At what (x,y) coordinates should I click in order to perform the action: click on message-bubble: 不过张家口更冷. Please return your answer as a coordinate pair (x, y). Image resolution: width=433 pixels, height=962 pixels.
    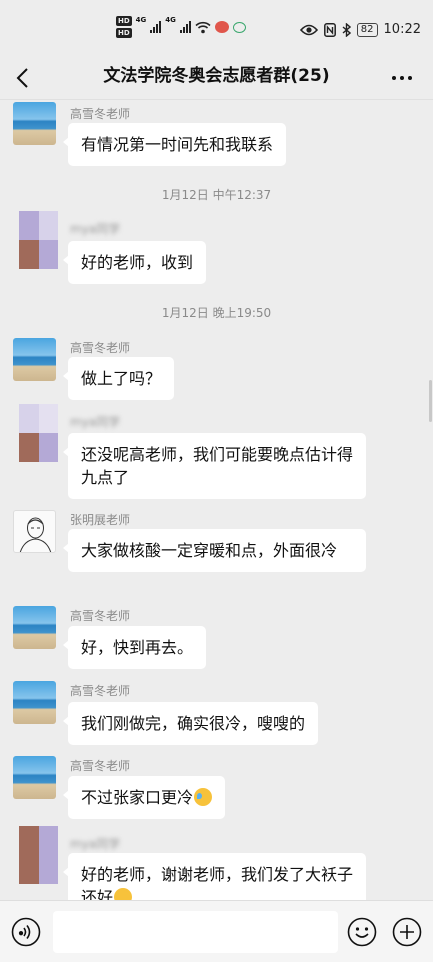
    Looking at the image, I should click on (144, 797).